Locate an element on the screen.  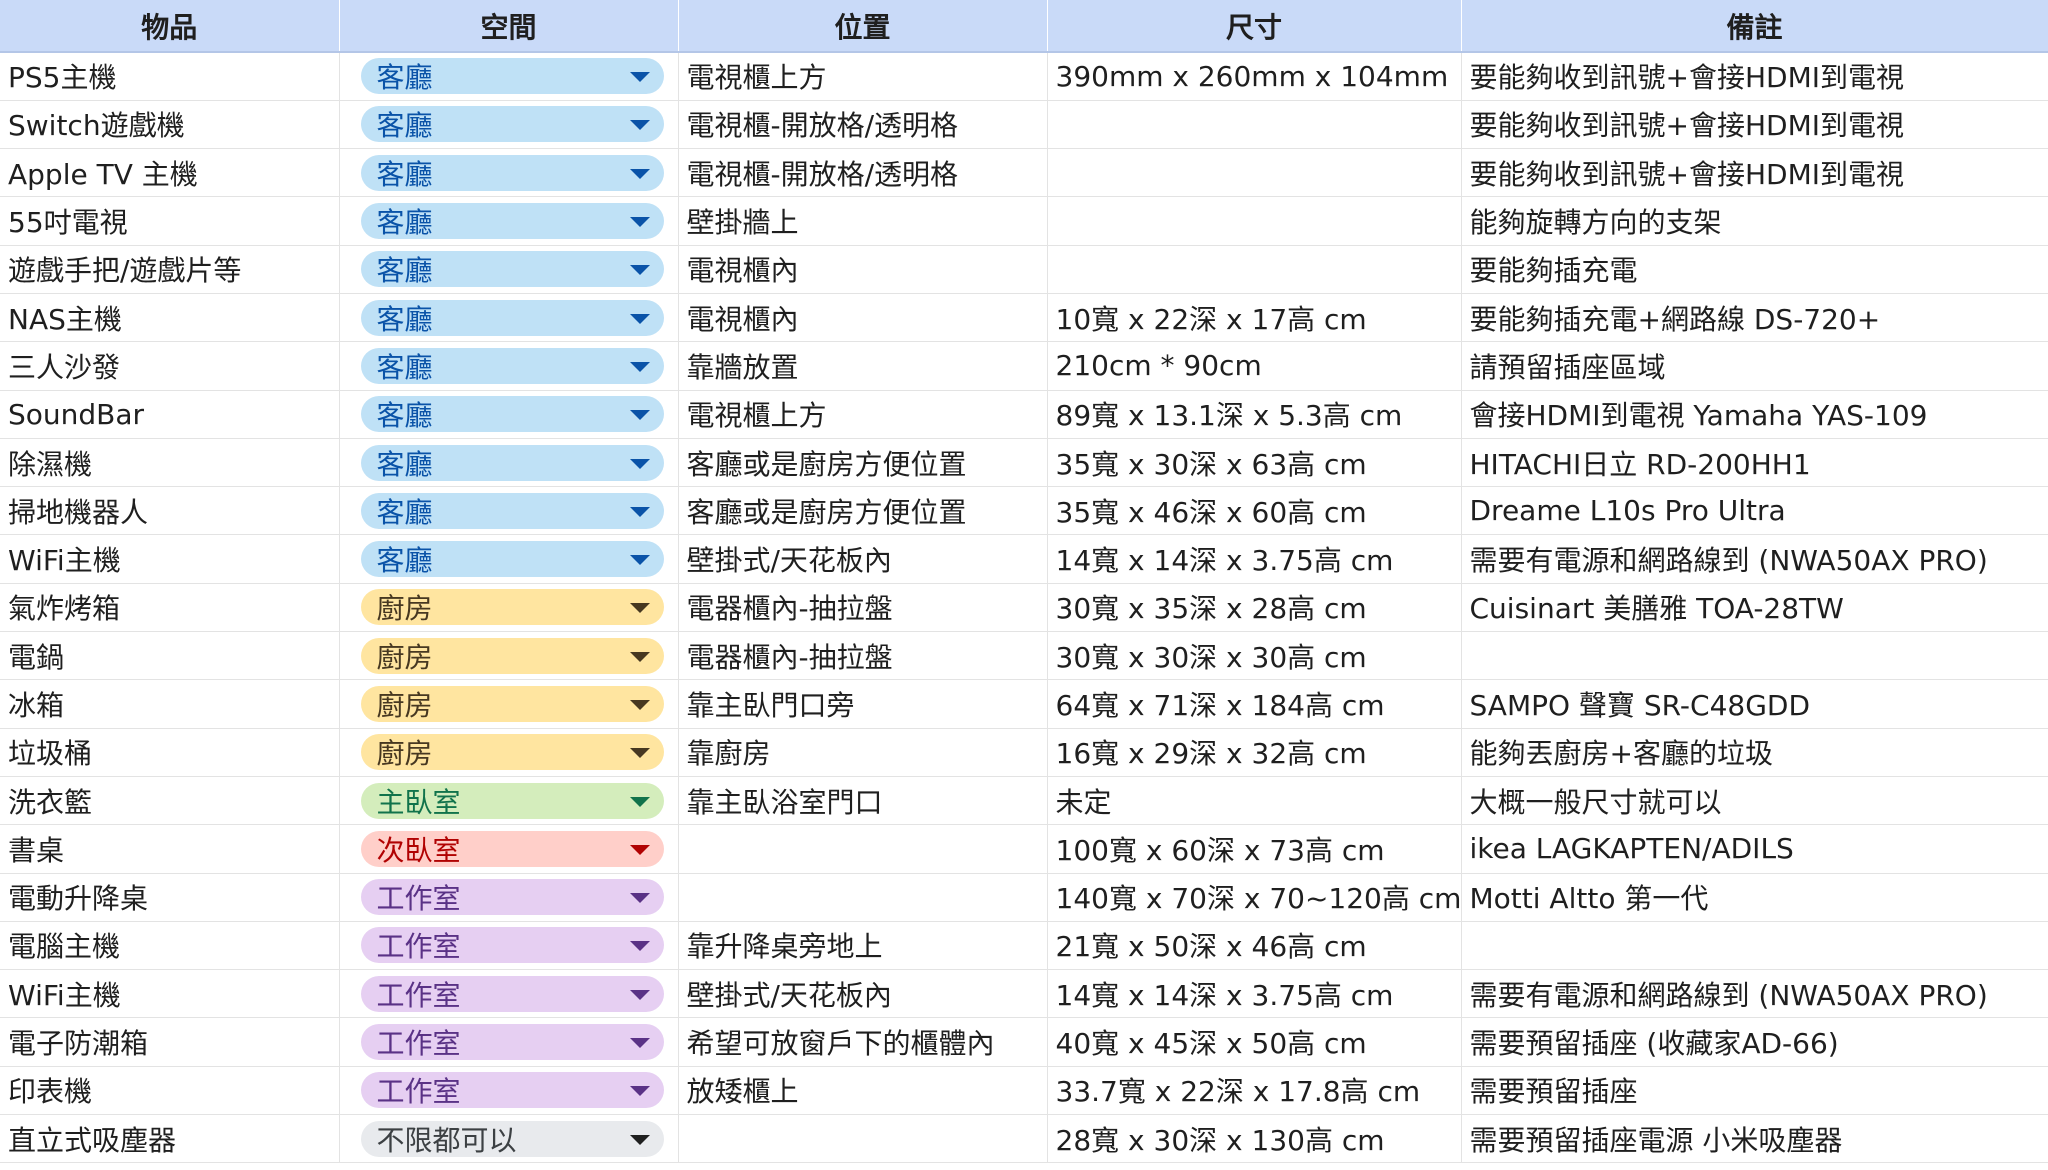
size-cell: 30寬 x 30深 x 30高 cm is located at coordinates (1254, 656).